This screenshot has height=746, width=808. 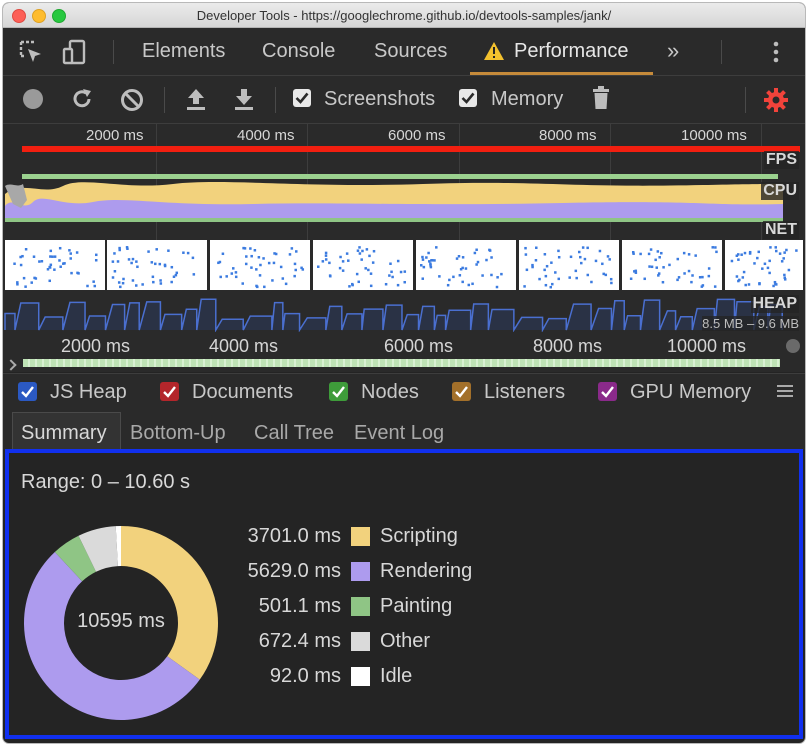 I want to click on js-heap-checkbox, so click(x=27, y=391).